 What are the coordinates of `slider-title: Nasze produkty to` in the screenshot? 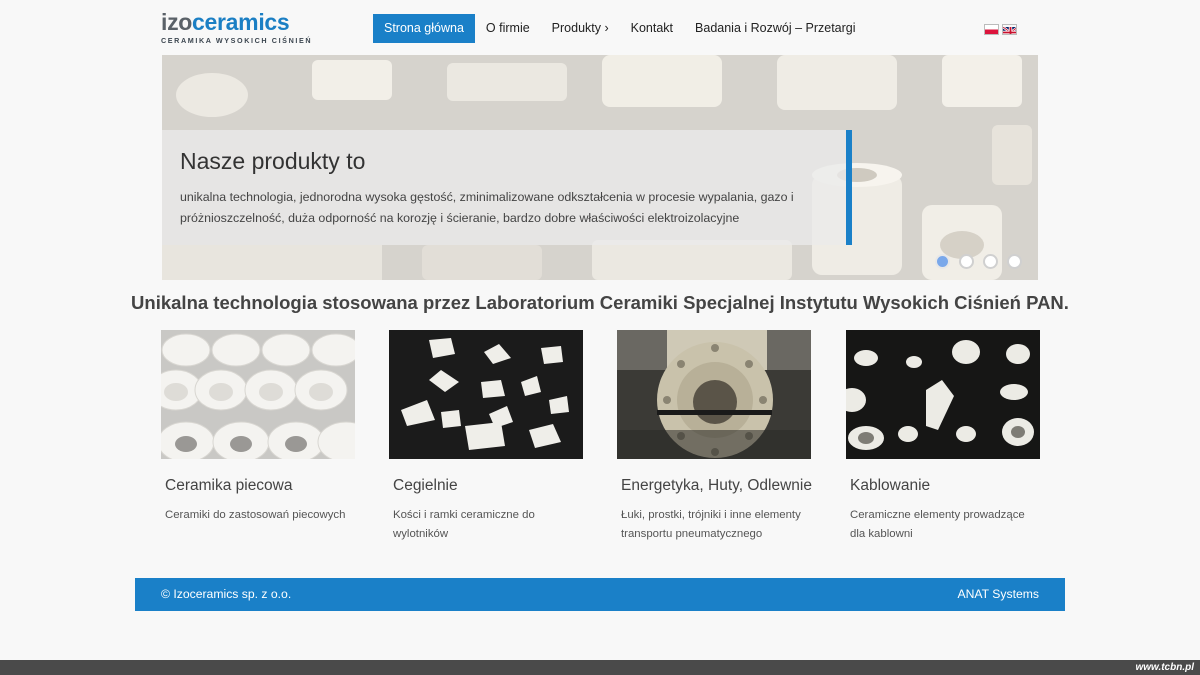 It's located at (273, 161).